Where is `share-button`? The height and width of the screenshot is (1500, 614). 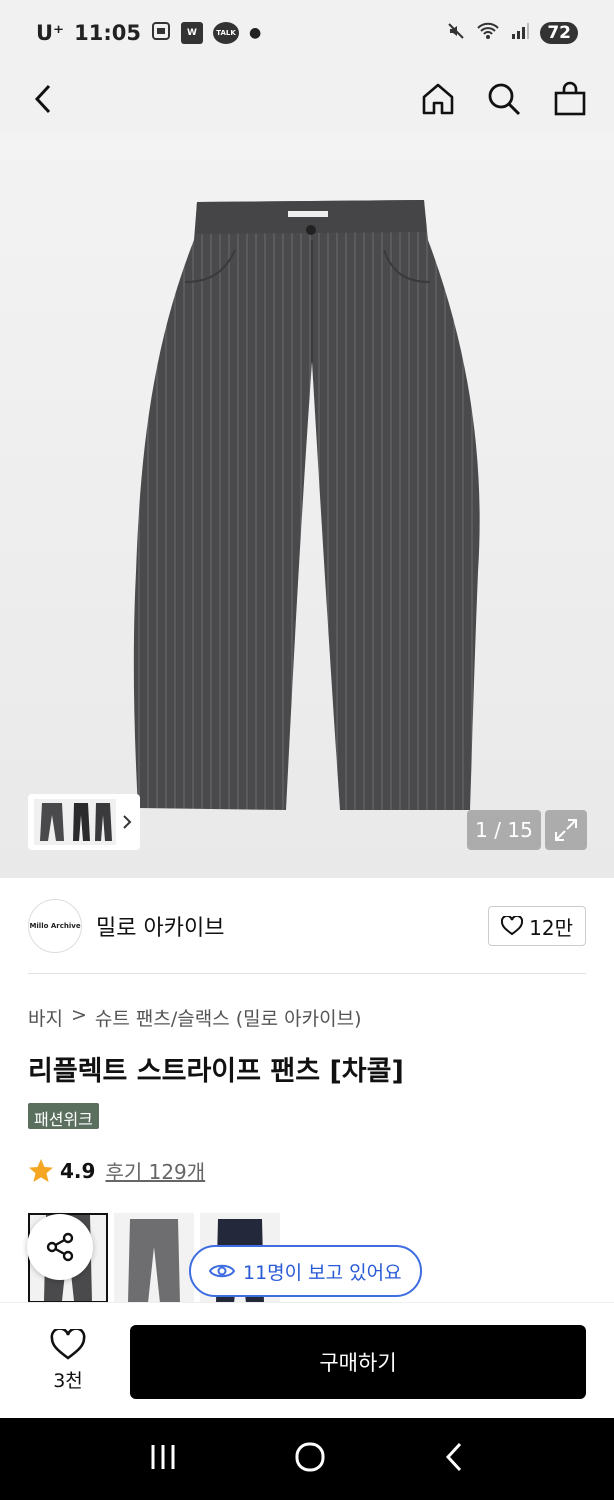
share-button is located at coordinates (60, 1247).